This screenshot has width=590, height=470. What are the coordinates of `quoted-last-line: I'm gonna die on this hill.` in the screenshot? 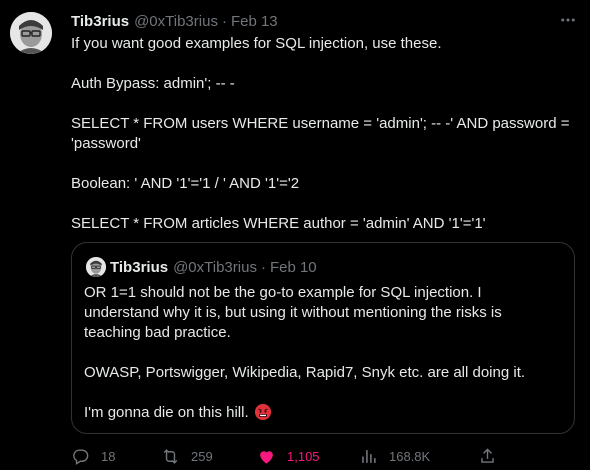 It's located at (314, 413).